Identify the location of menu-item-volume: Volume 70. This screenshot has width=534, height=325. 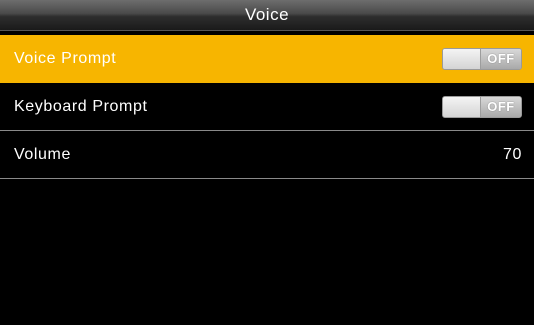
(267, 155).